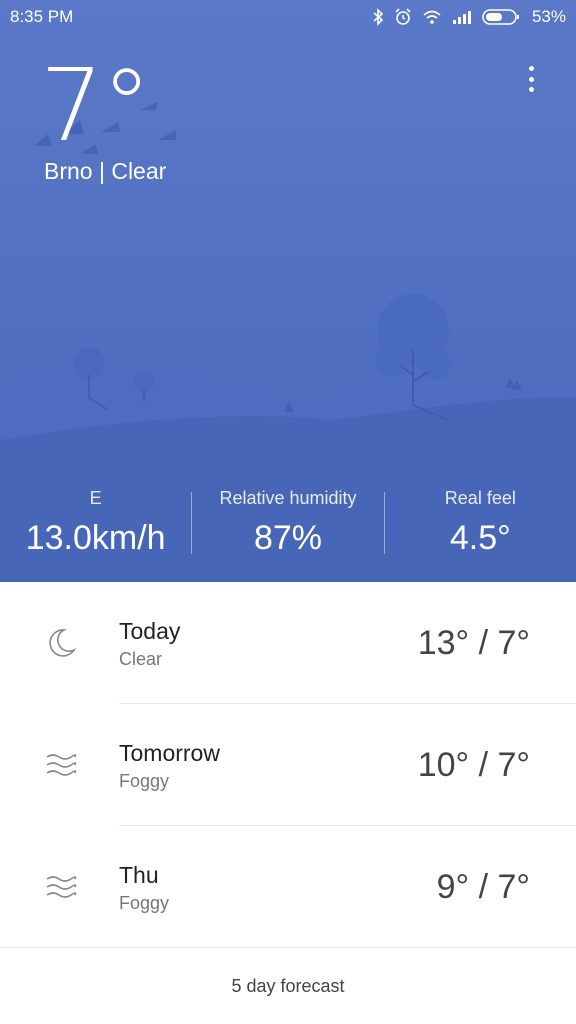  Describe the element at coordinates (150, 631) in the screenshot. I see `forecast-day: Today` at that location.